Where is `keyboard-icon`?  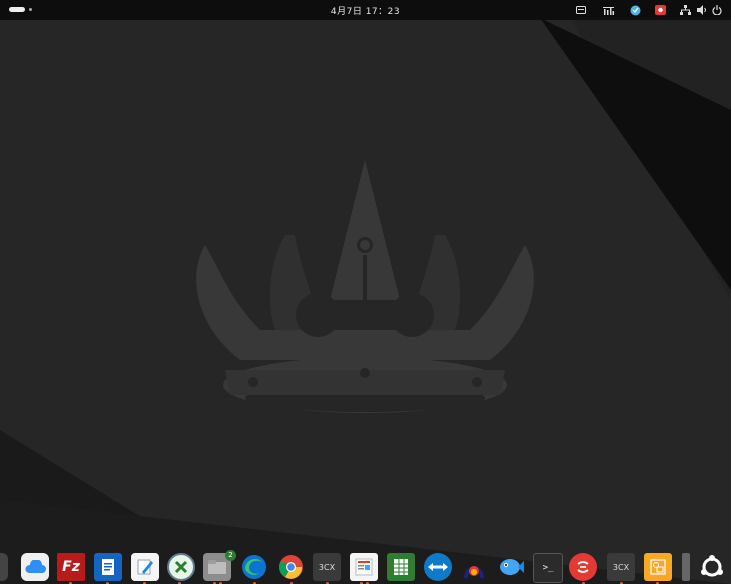 keyboard-icon is located at coordinates (581, 10).